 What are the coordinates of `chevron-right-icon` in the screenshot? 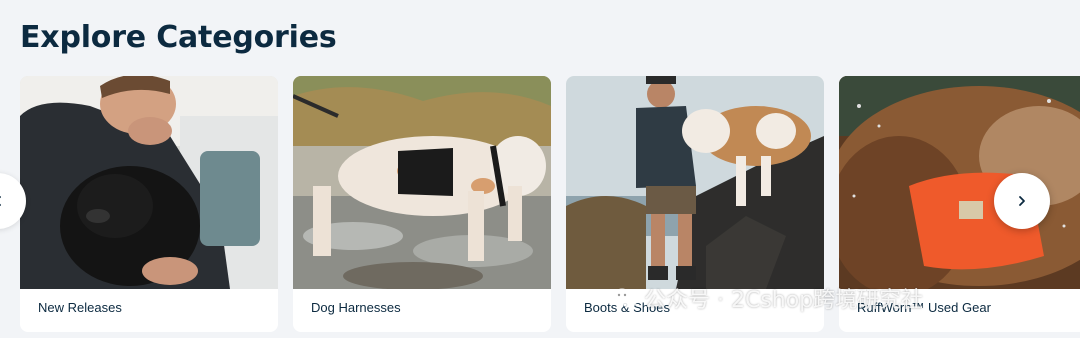 It's located at (1022, 201).